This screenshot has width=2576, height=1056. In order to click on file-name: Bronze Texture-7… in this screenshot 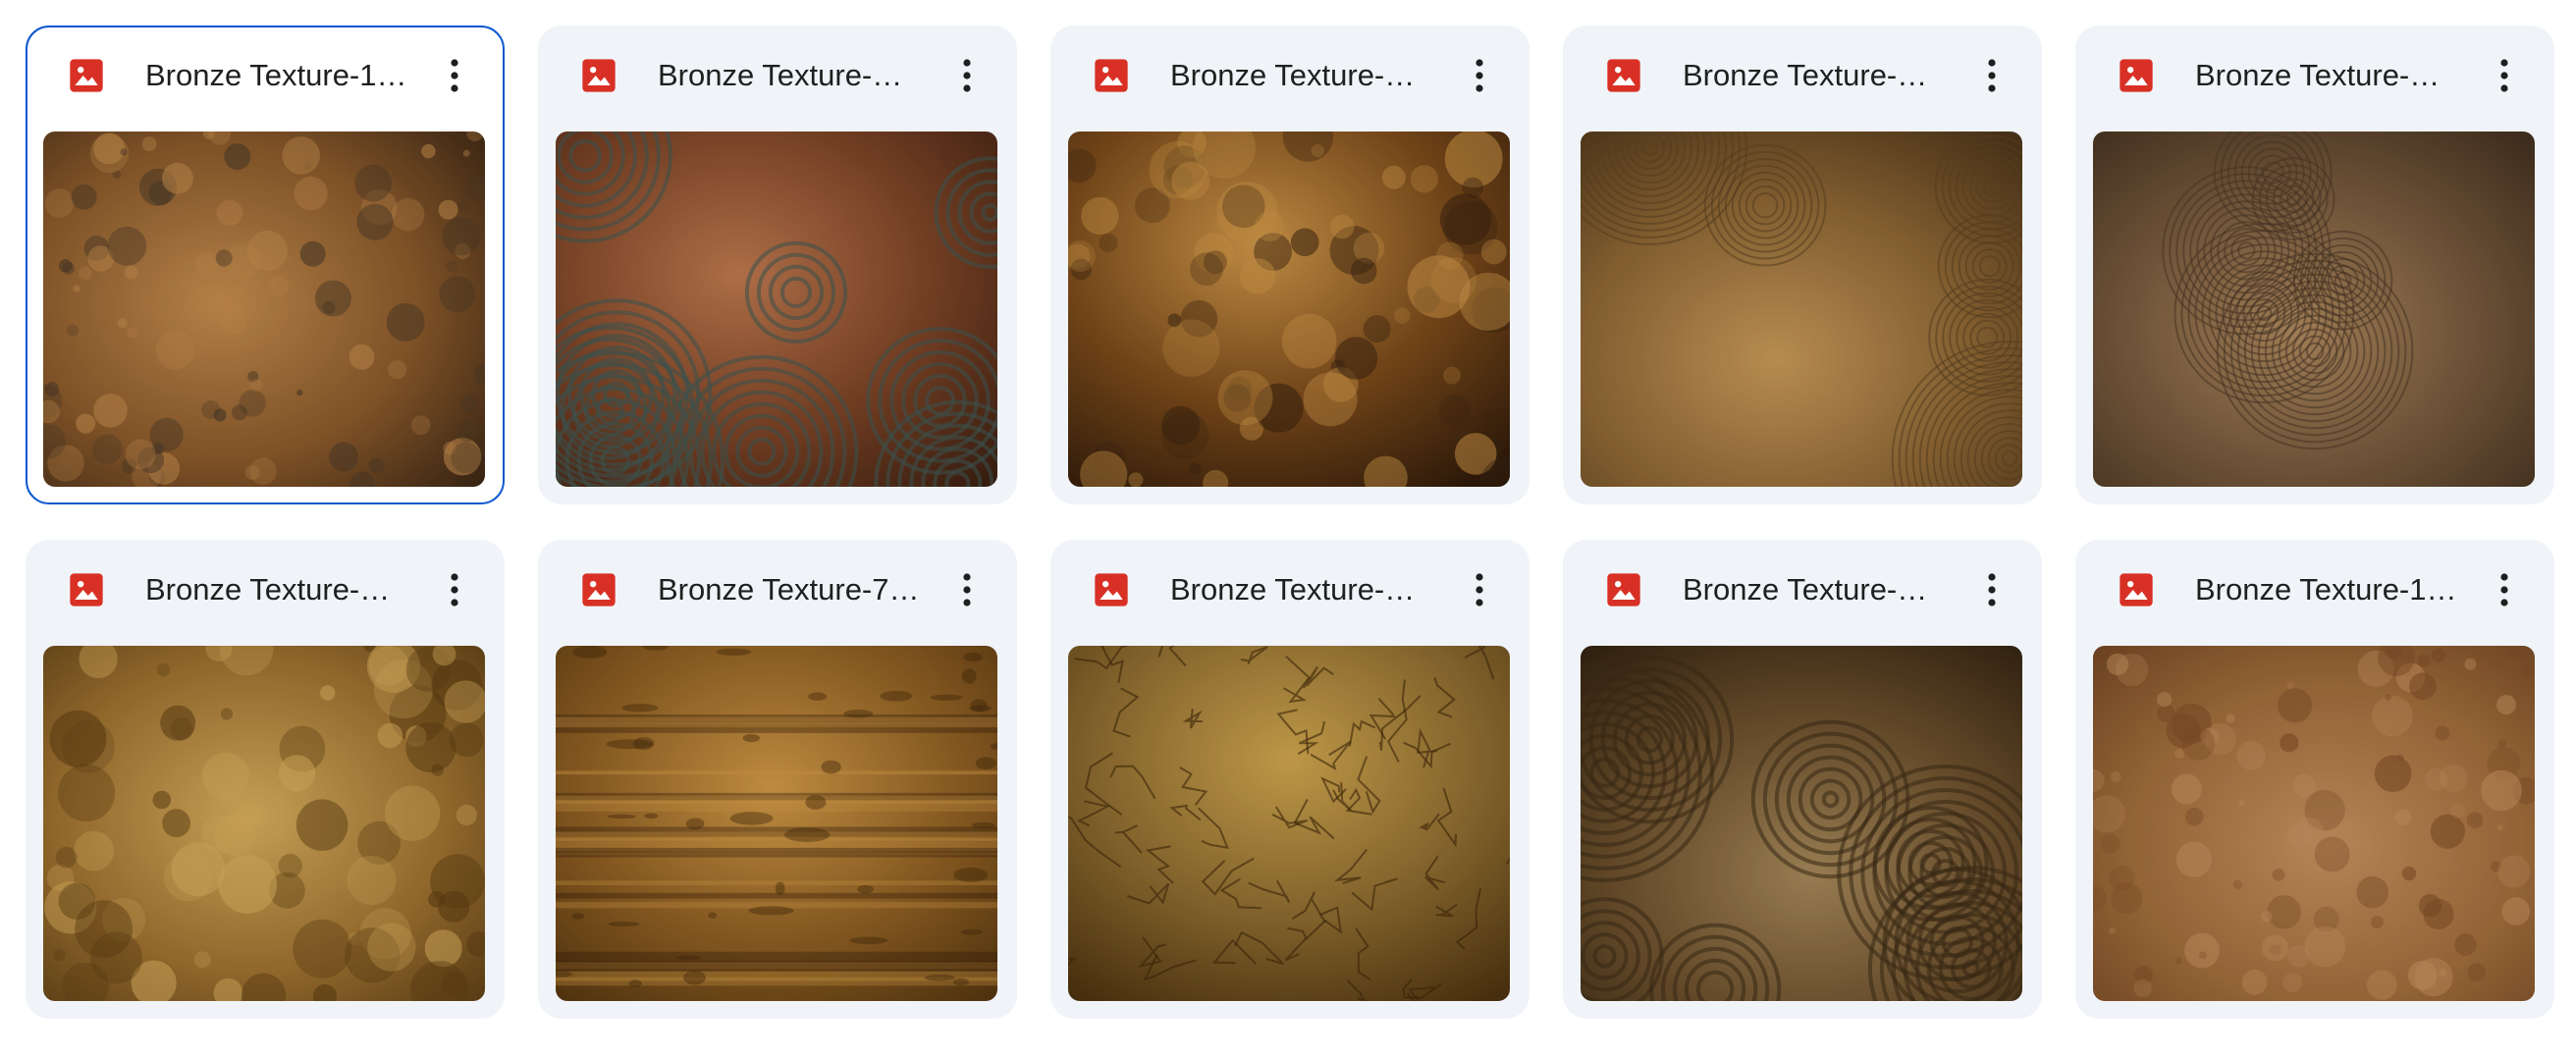, I will do `click(789, 589)`.